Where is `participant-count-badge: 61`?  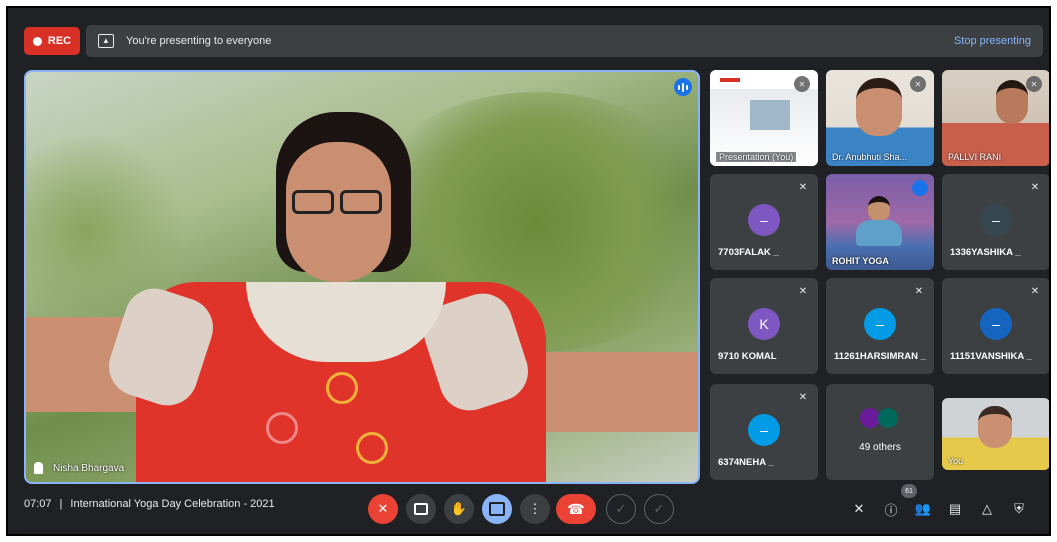 participant-count-badge: 61 is located at coordinates (909, 491).